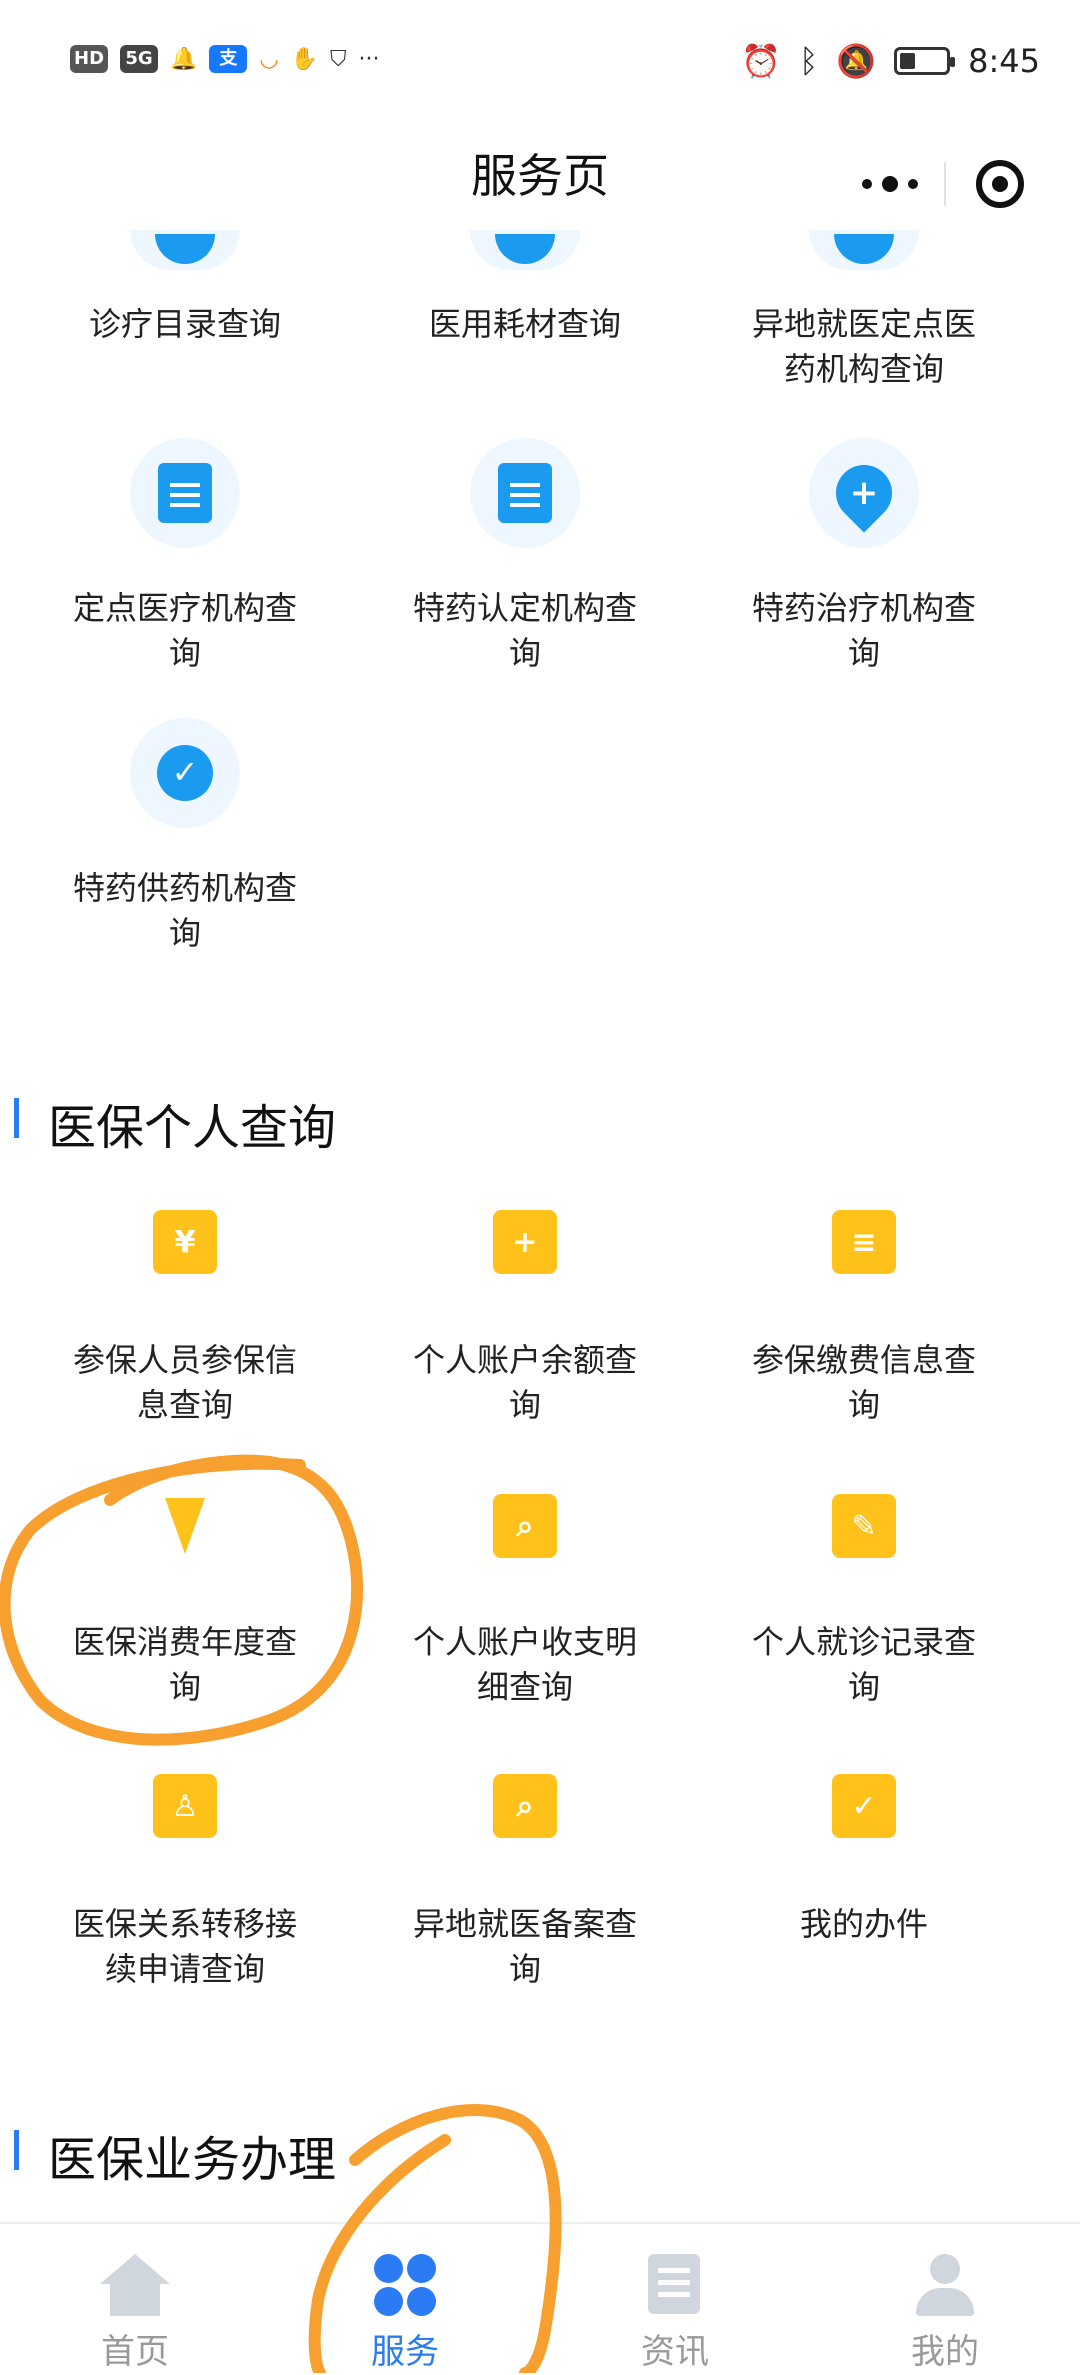 The image size is (1080, 2375). What do you see at coordinates (185, 773) in the screenshot?
I see `check-location-icon` at bounding box center [185, 773].